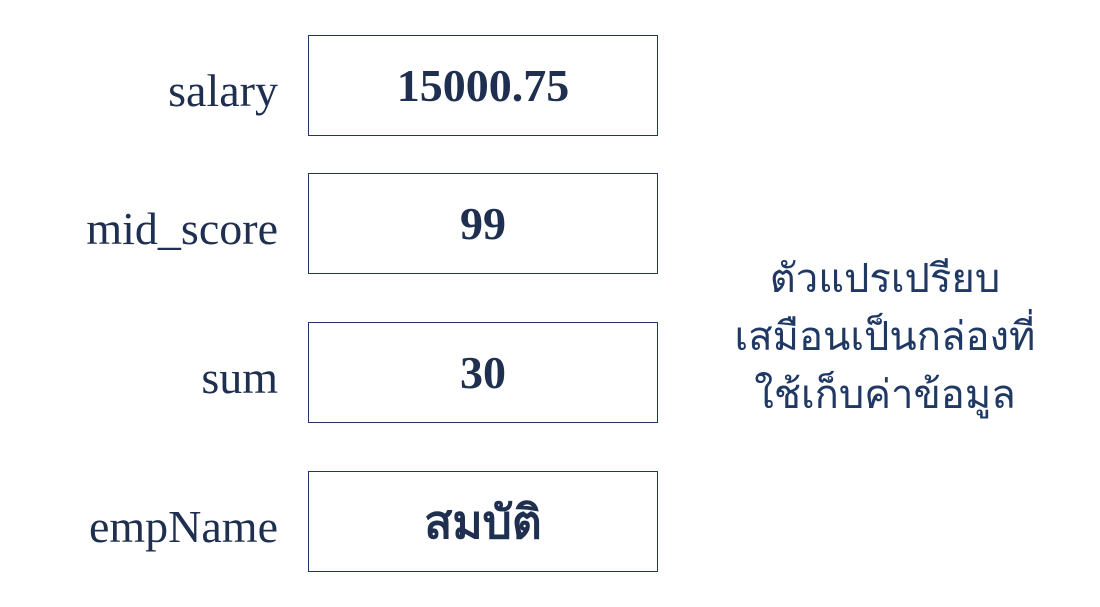  I want to click on variable-value: 99, so click(483, 223).